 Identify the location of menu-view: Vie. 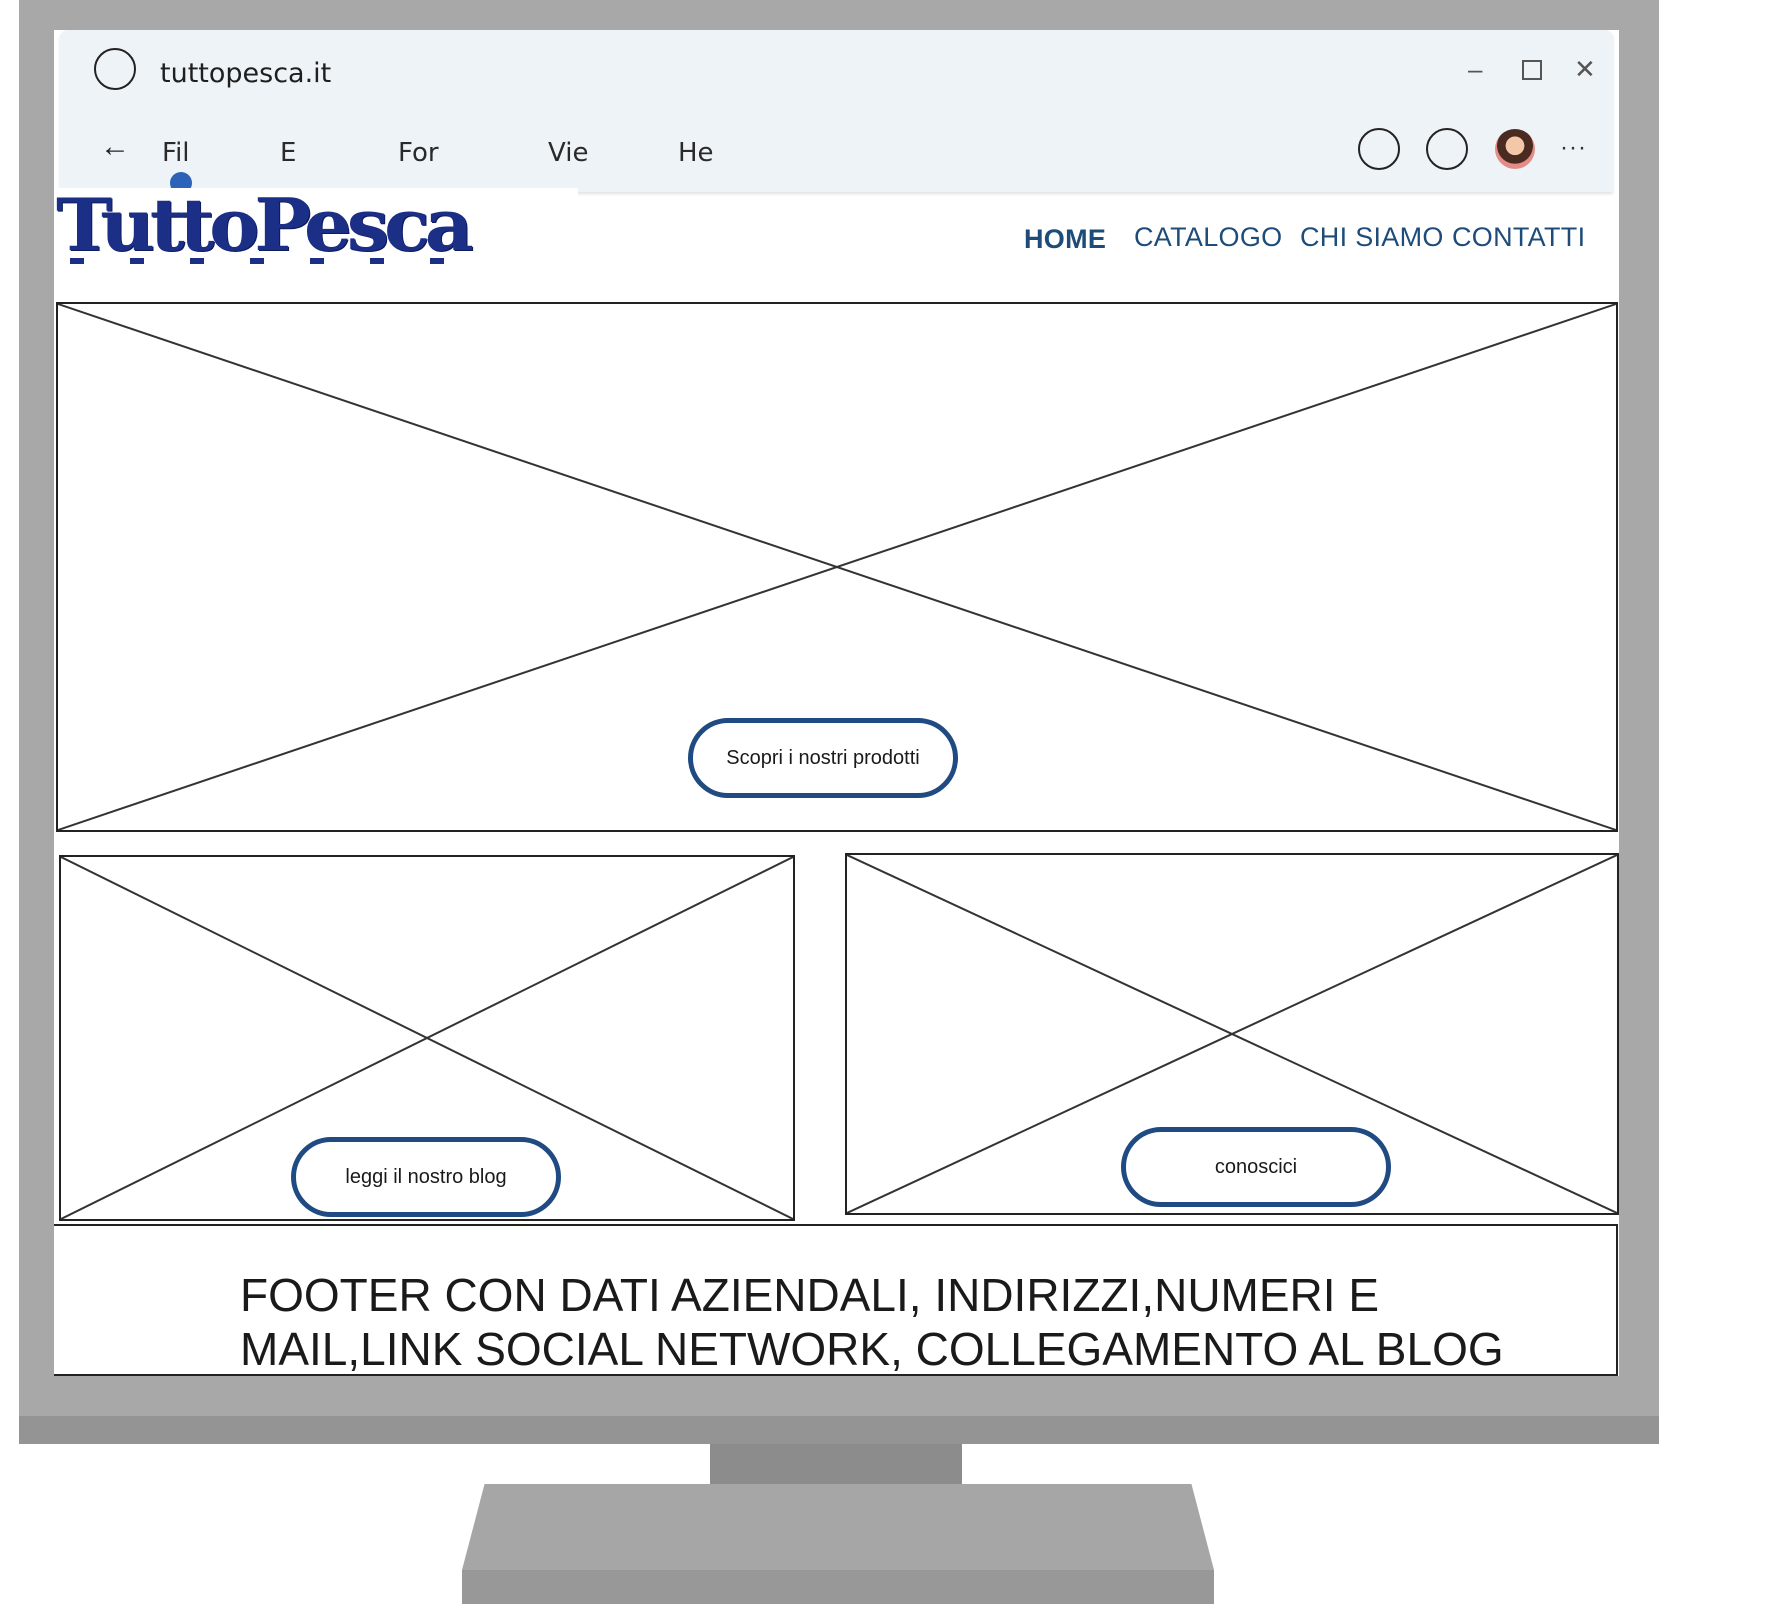
(568, 151).